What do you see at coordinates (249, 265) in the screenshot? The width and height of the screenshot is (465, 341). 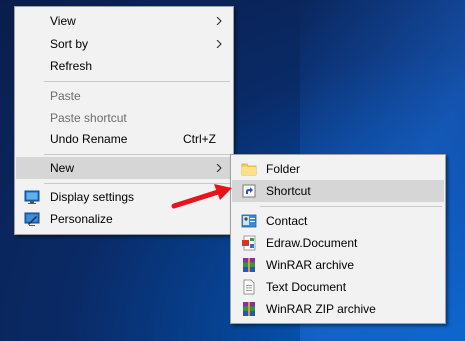 I see `winrar-icon` at bounding box center [249, 265].